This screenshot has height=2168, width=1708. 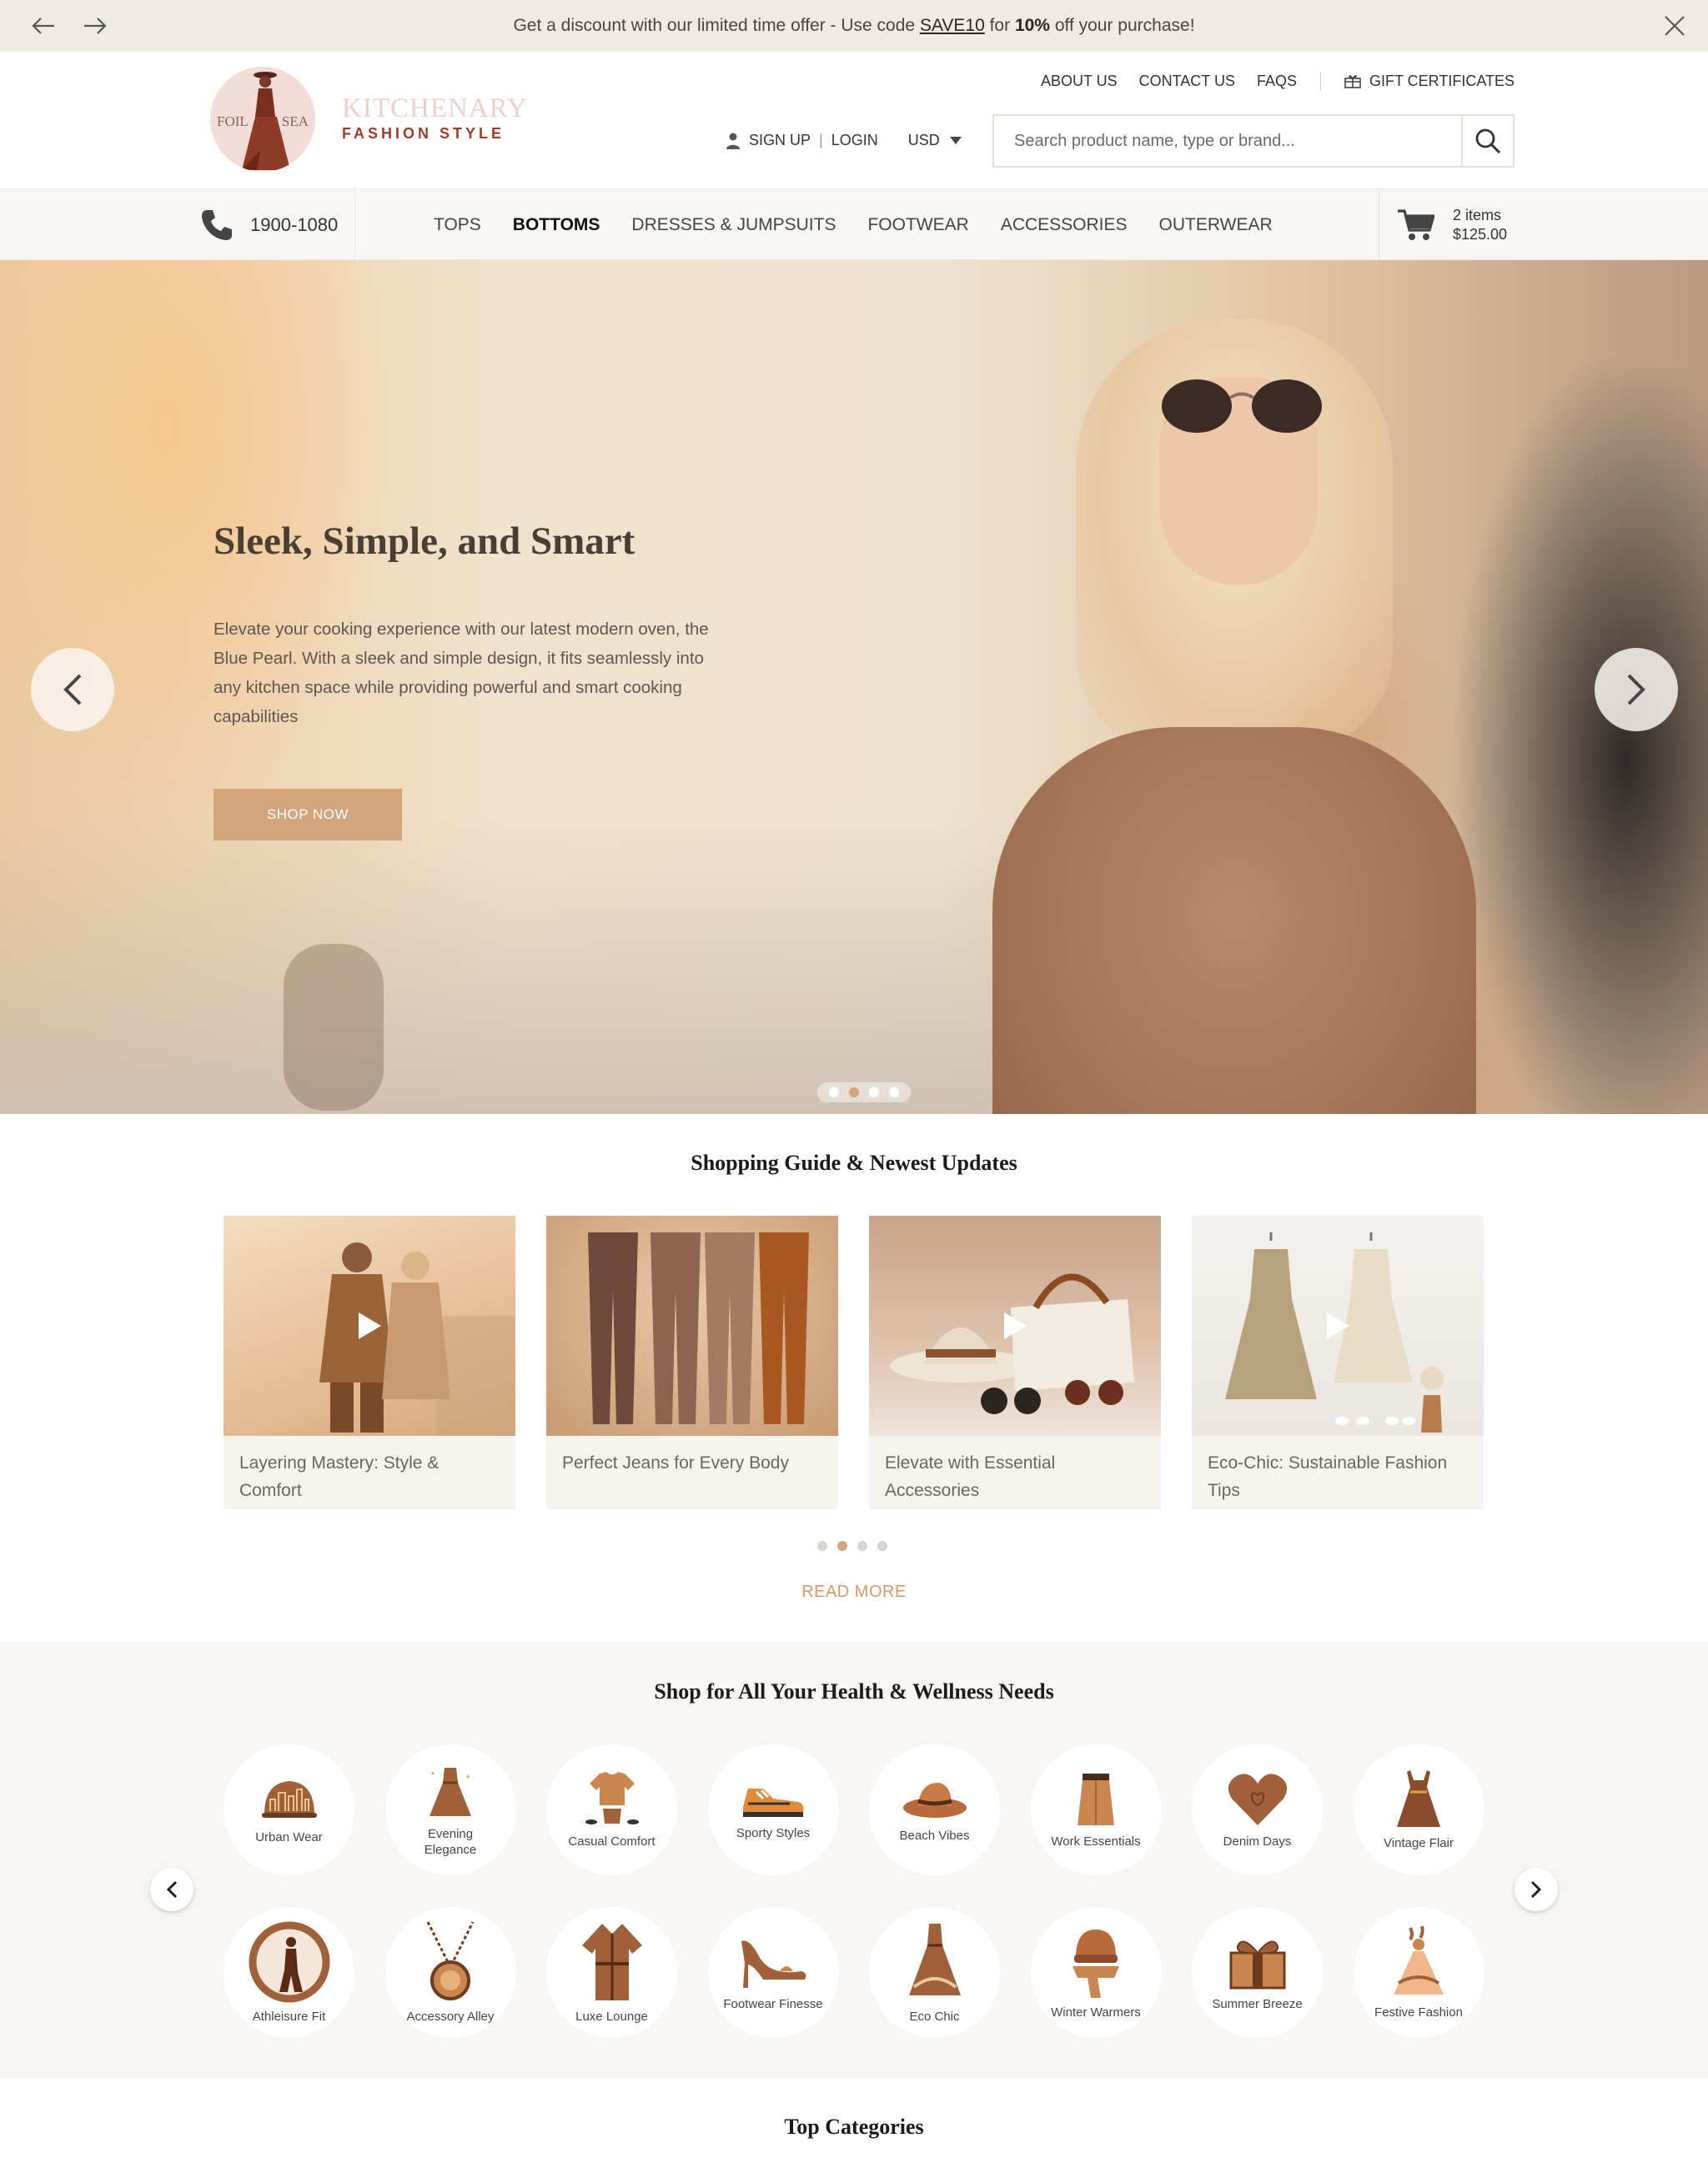 I want to click on hero-prev-button, so click(x=72, y=689).